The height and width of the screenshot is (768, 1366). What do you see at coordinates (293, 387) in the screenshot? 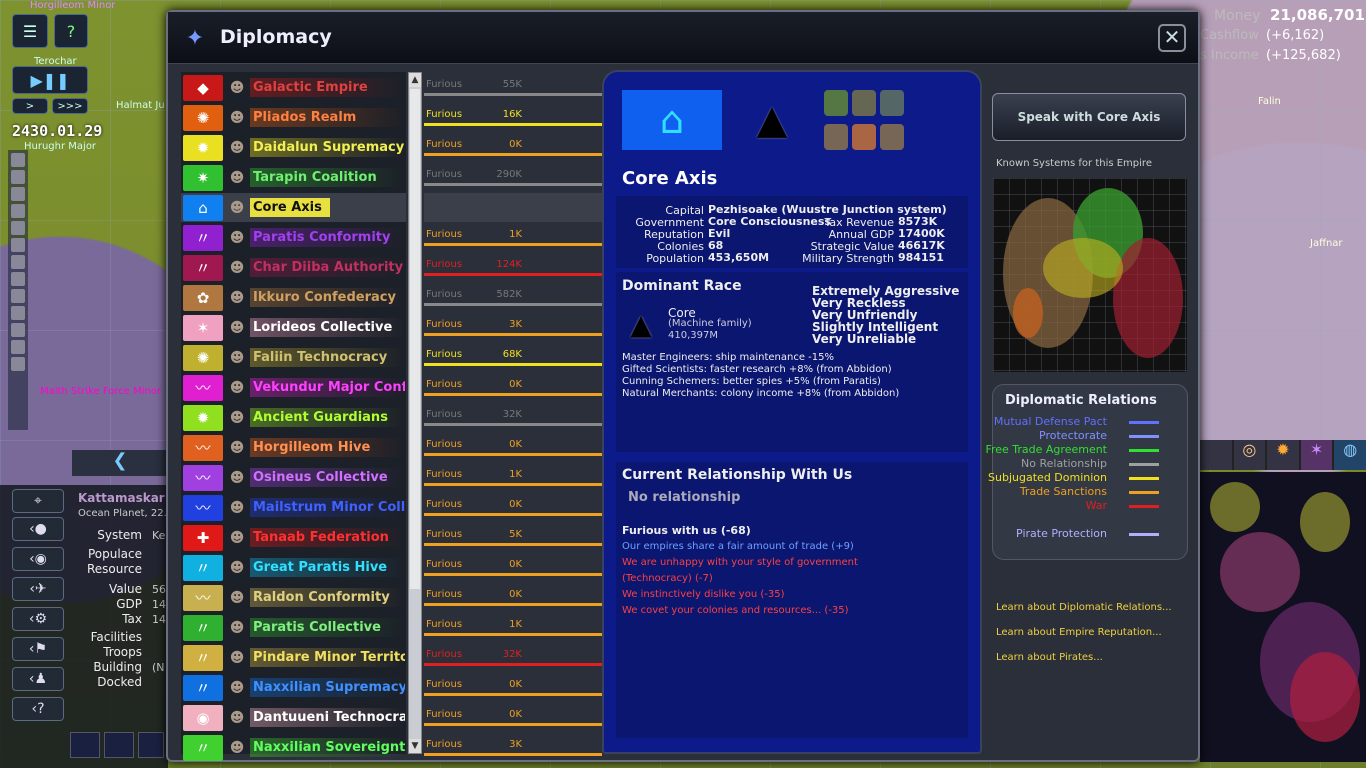
I see `empire-row: 〰 ☻ Vekundur Major Conform` at bounding box center [293, 387].